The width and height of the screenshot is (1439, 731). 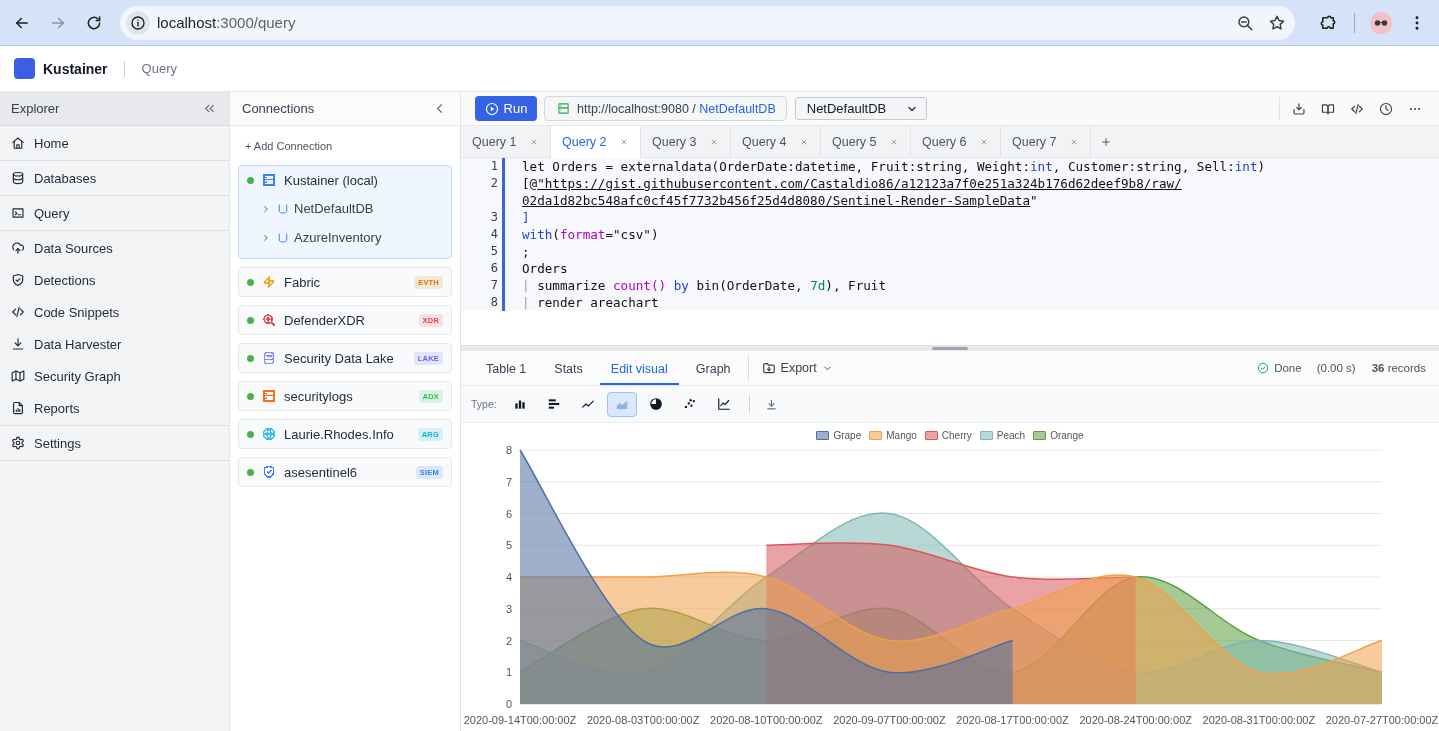 What do you see at coordinates (345, 208) in the screenshot?
I see `database-item: NetDefaultDB` at bounding box center [345, 208].